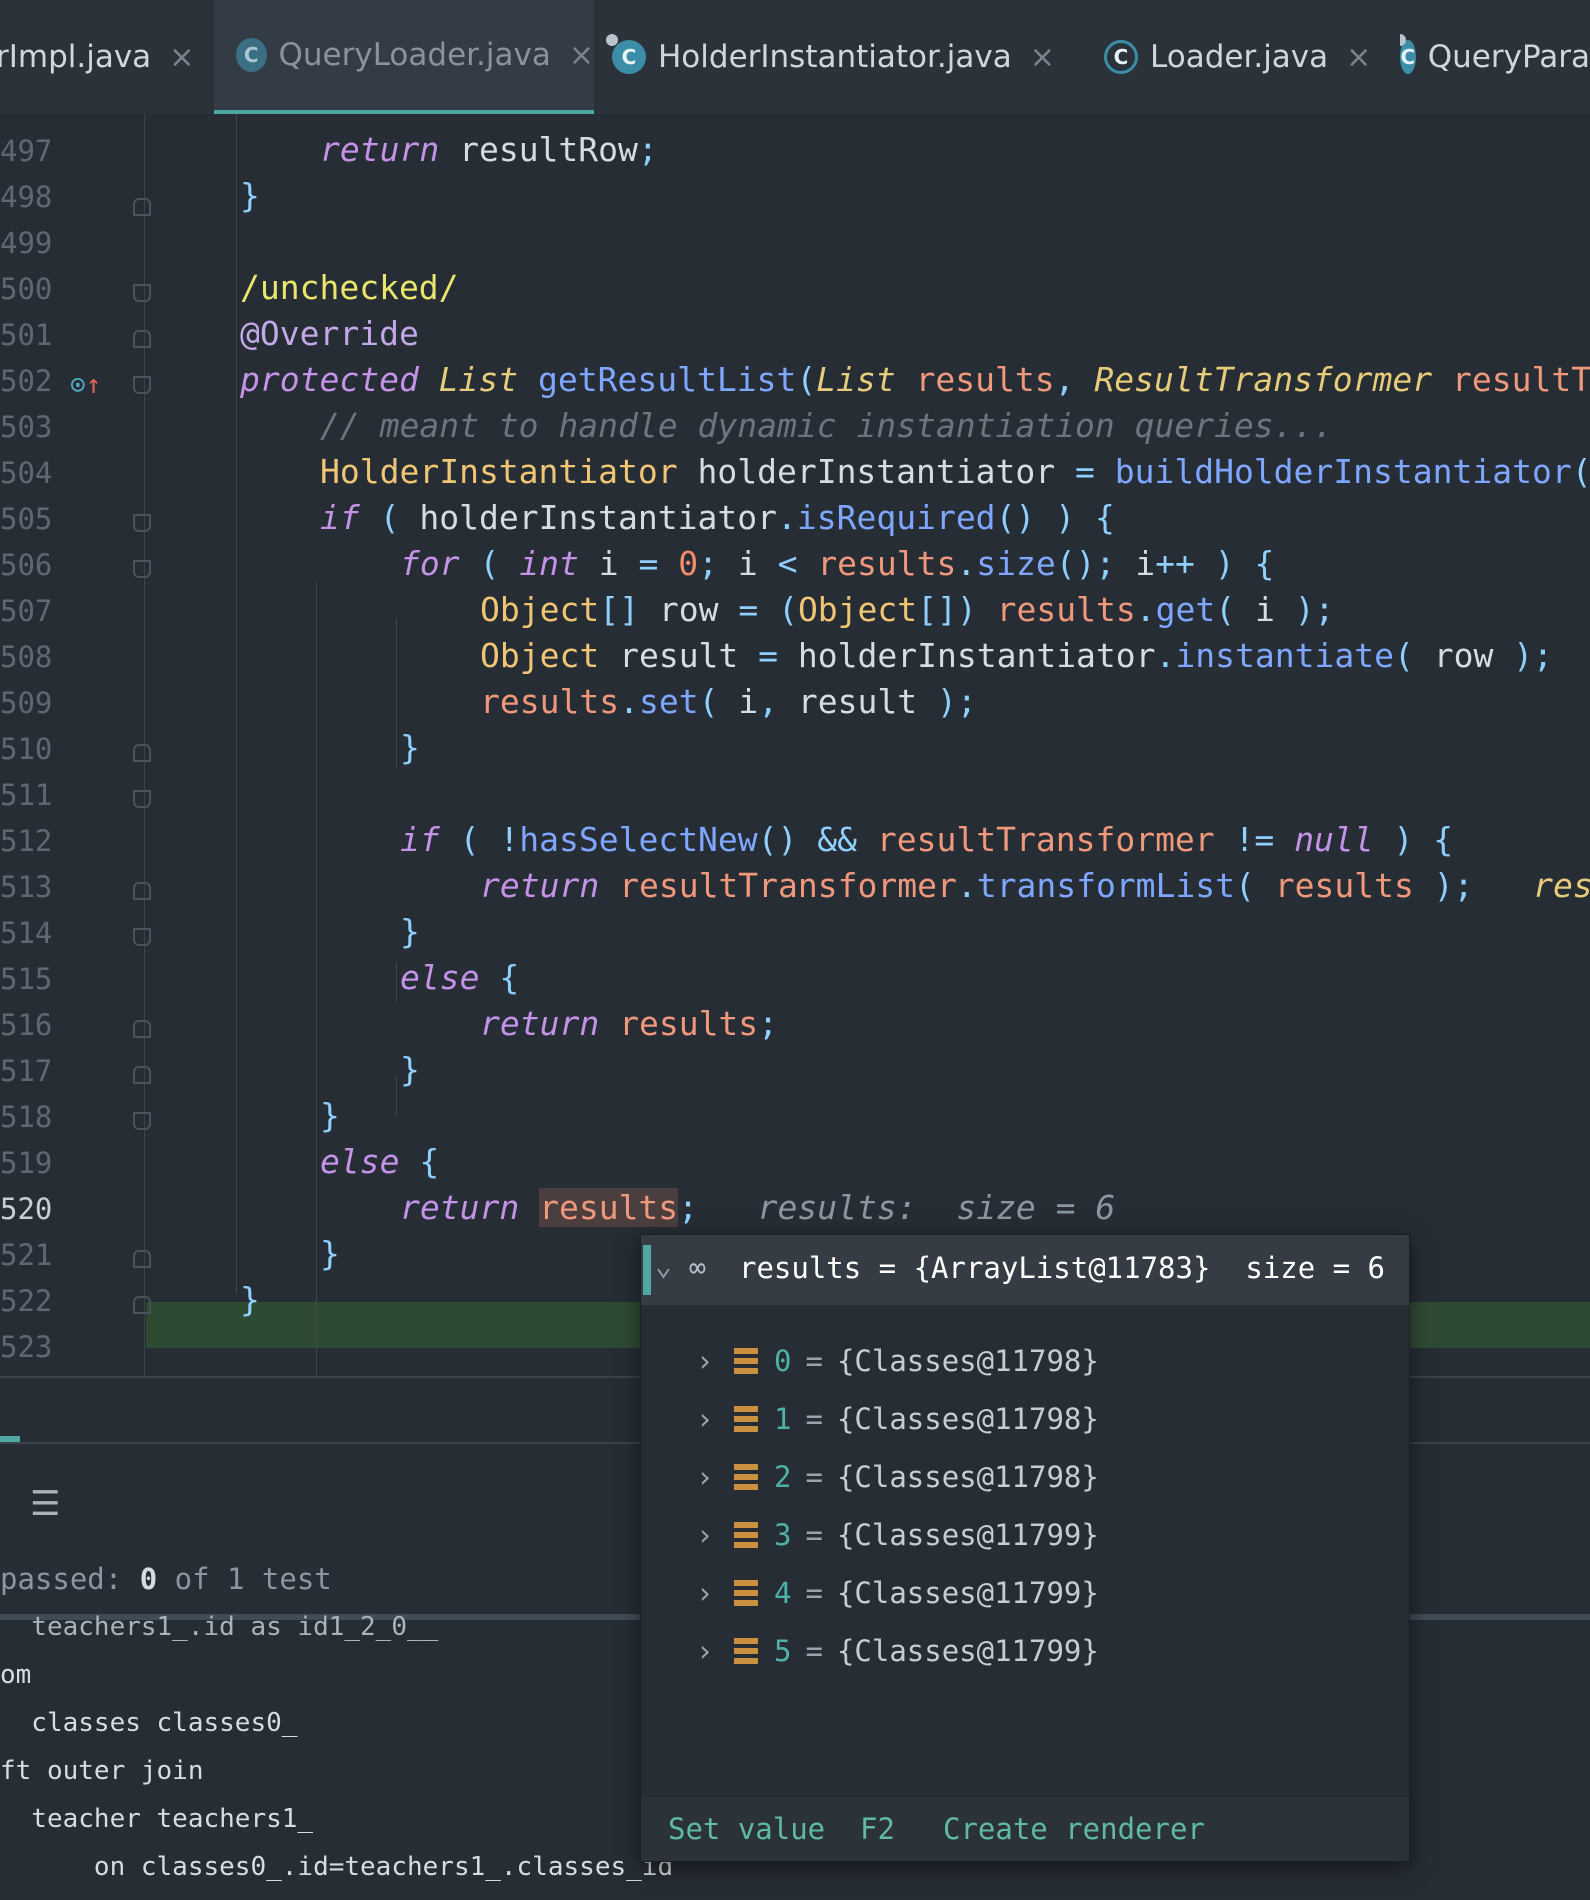  I want to click on line-number: 522, so click(26, 1301).